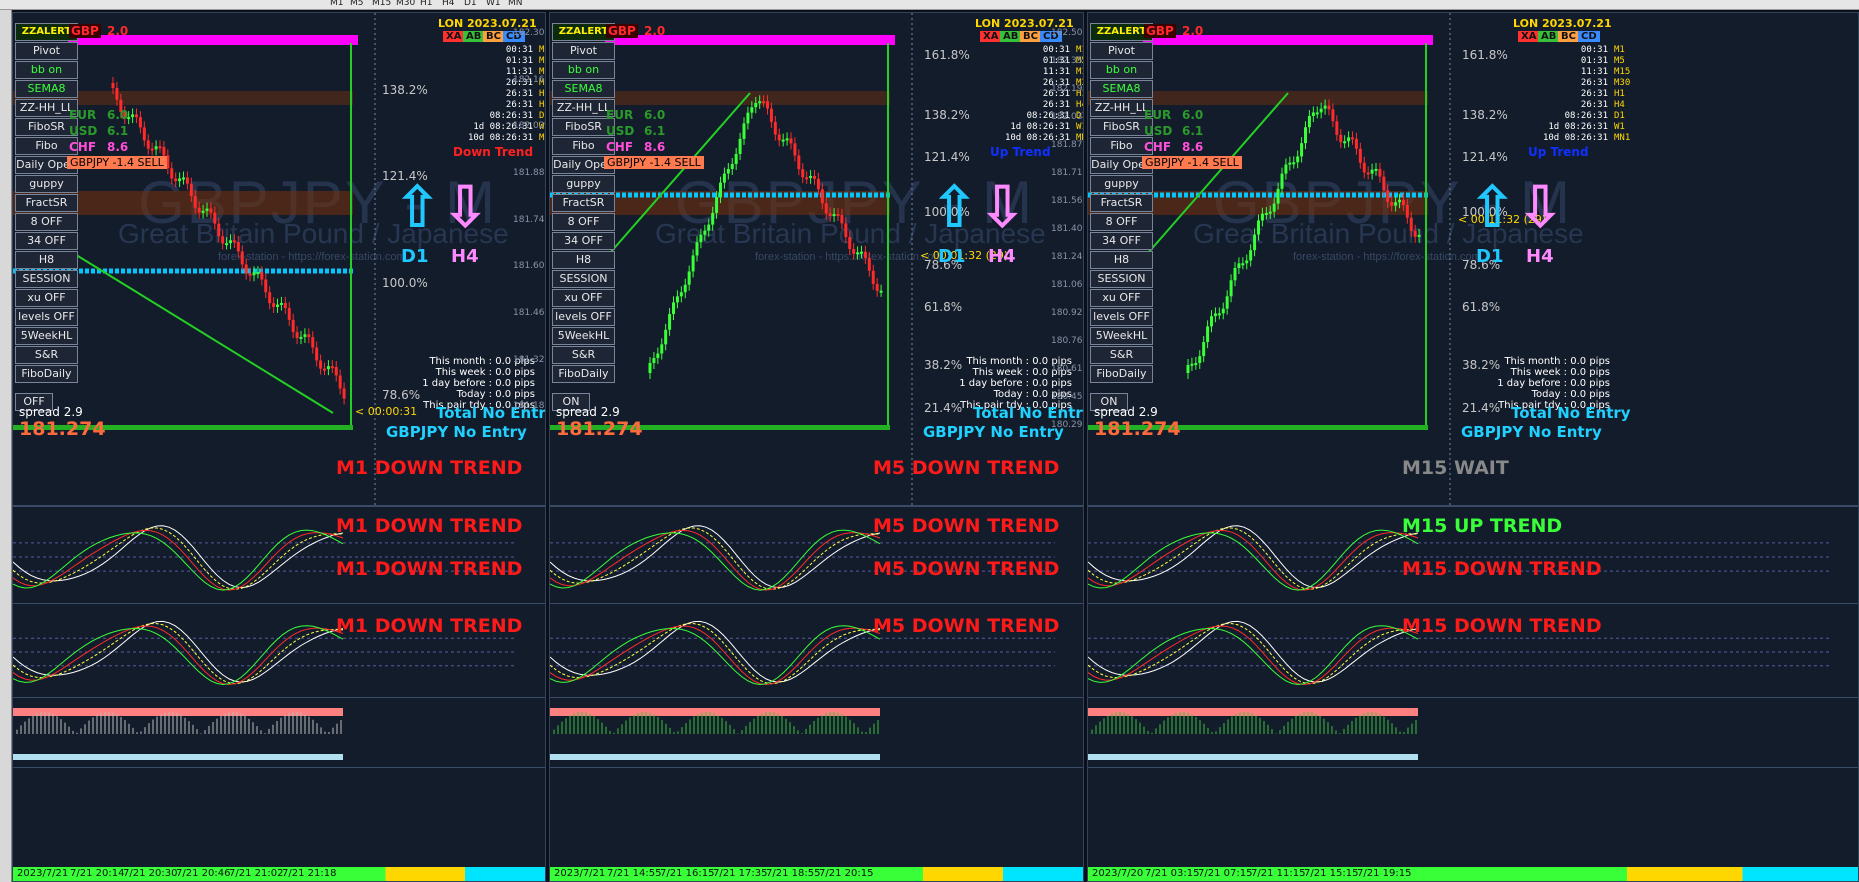  Describe the element at coordinates (1584, 72) in the screenshot. I see `tf-row: 11:31 M15` at that location.